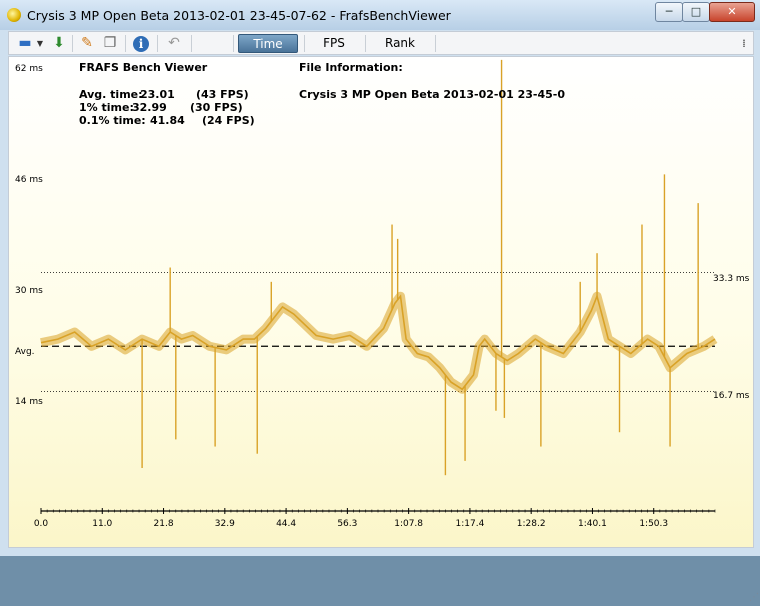  Describe the element at coordinates (731, 396) in the screenshot. I see `reference-line-label: 16.7 ms` at that location.